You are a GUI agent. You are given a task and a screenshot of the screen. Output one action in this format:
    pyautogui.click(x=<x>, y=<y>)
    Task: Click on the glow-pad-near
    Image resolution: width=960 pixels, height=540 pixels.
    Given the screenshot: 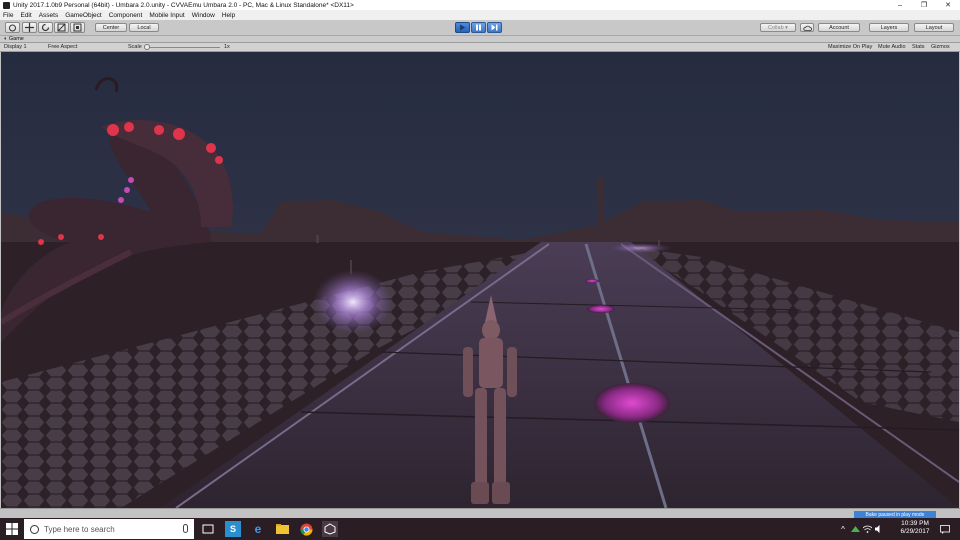 What is the action you would take?
    pyautogui.click(x=632, y=403)
    